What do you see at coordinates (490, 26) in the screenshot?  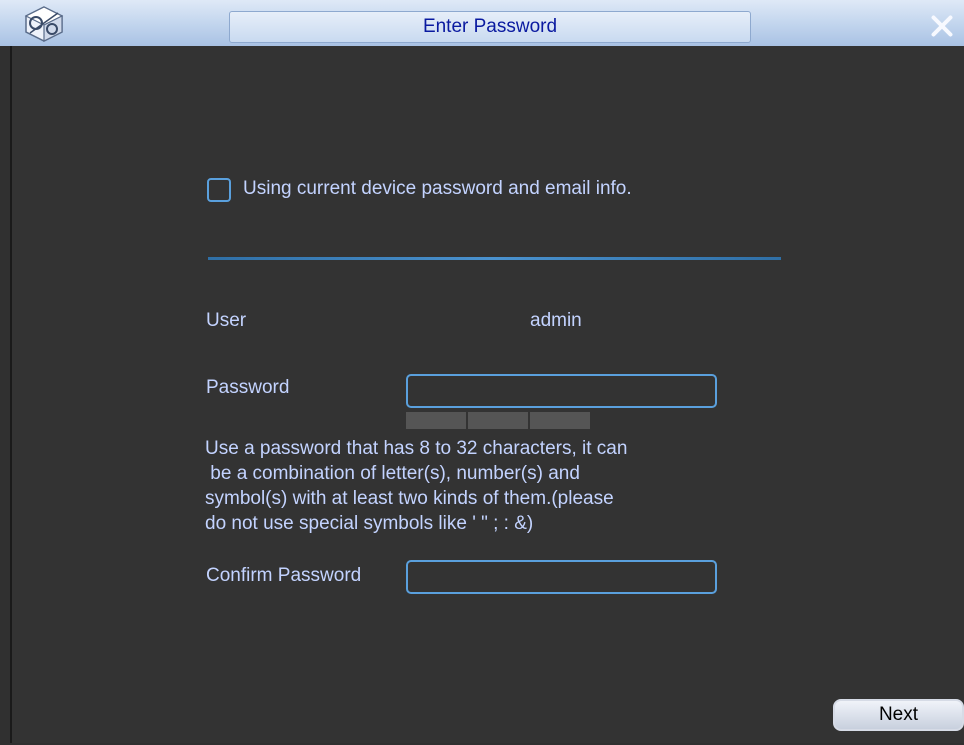 I see `window-title: Enter Password` at bounding box center [490, 26].